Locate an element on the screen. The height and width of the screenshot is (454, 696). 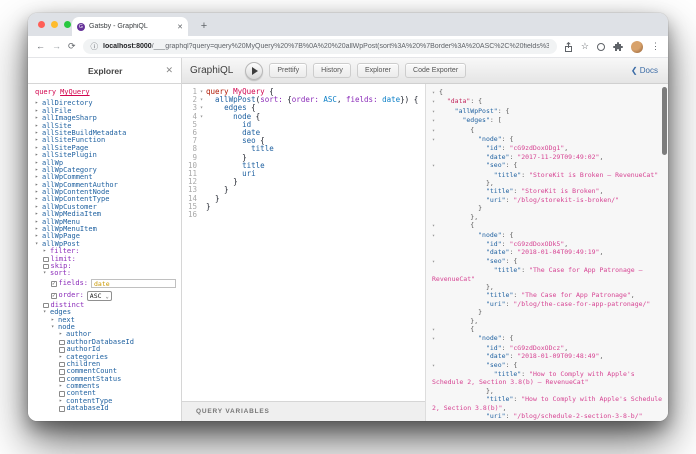
explorer-row-order: ✓ order: ASC ⌄ is located at coordinates (108, 296).